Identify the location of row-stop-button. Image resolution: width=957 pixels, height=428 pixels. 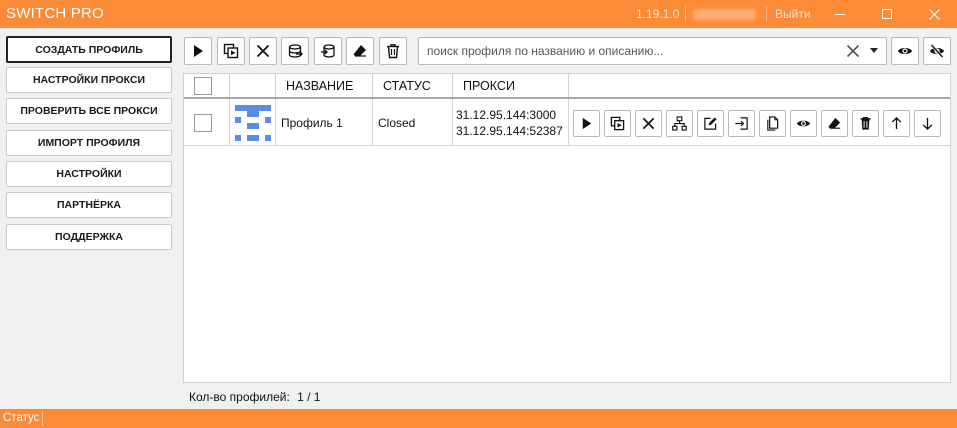
(648, 123).